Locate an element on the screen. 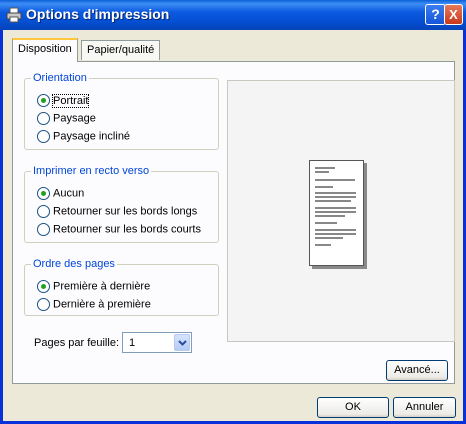 The image size is (466, 424). page-preview-icon is located at coordinates (336, 213).